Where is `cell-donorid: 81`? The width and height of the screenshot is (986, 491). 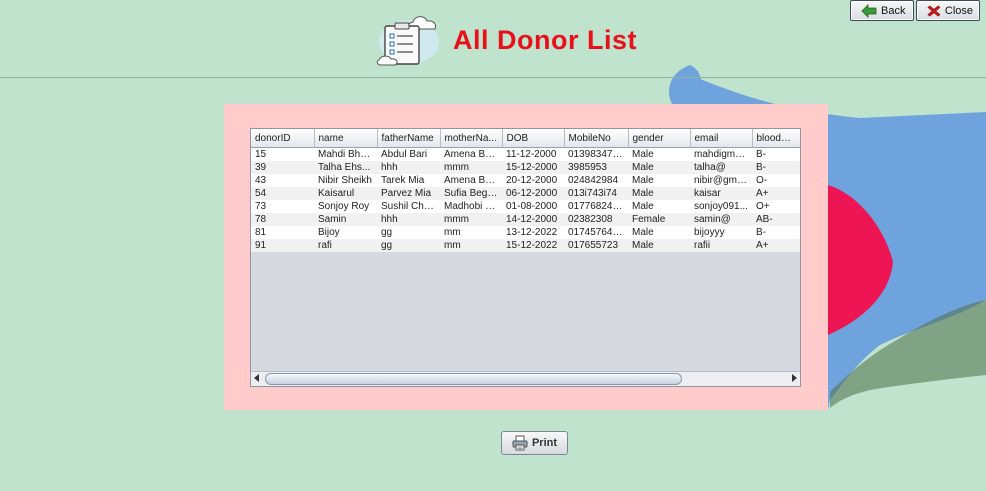 cell-donorid: 81 is located at coordinates (282, 232).